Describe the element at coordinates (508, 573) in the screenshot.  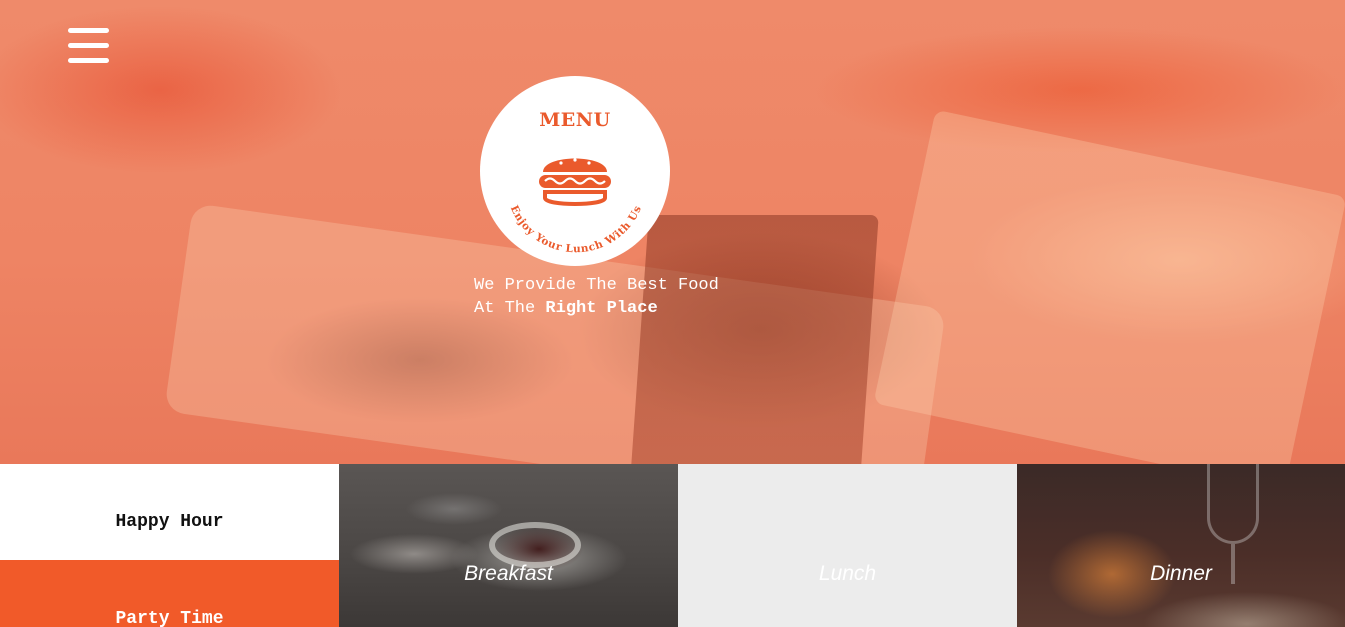
I see `breakfast-label: Breakfast` at that location.